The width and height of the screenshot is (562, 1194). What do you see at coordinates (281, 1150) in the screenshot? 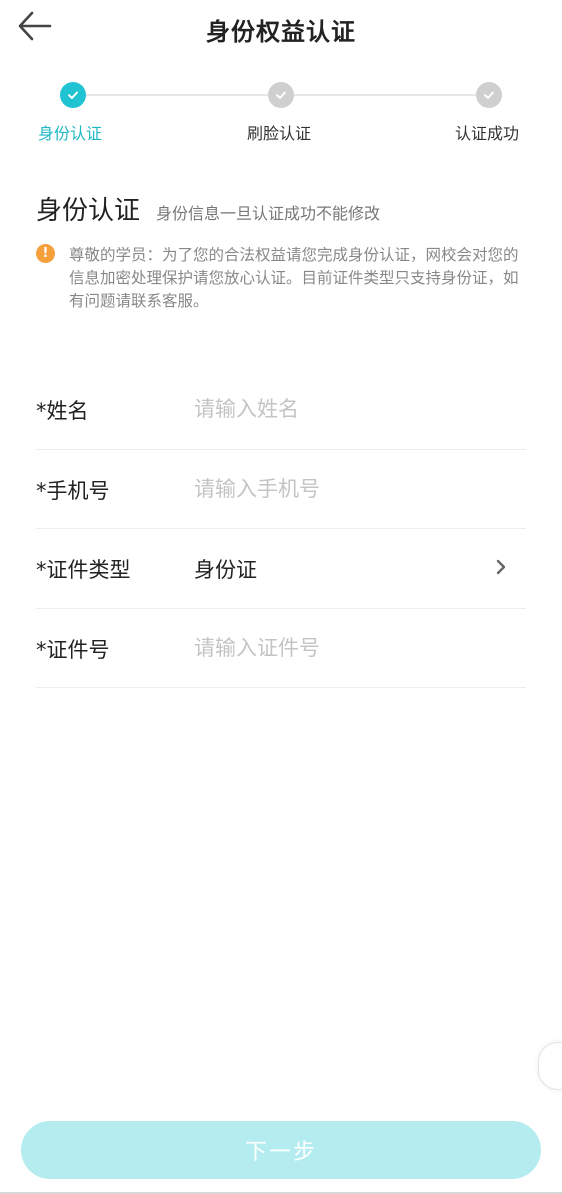
I see `next-step-button: 下一步` at bounding box center [281, 1150].